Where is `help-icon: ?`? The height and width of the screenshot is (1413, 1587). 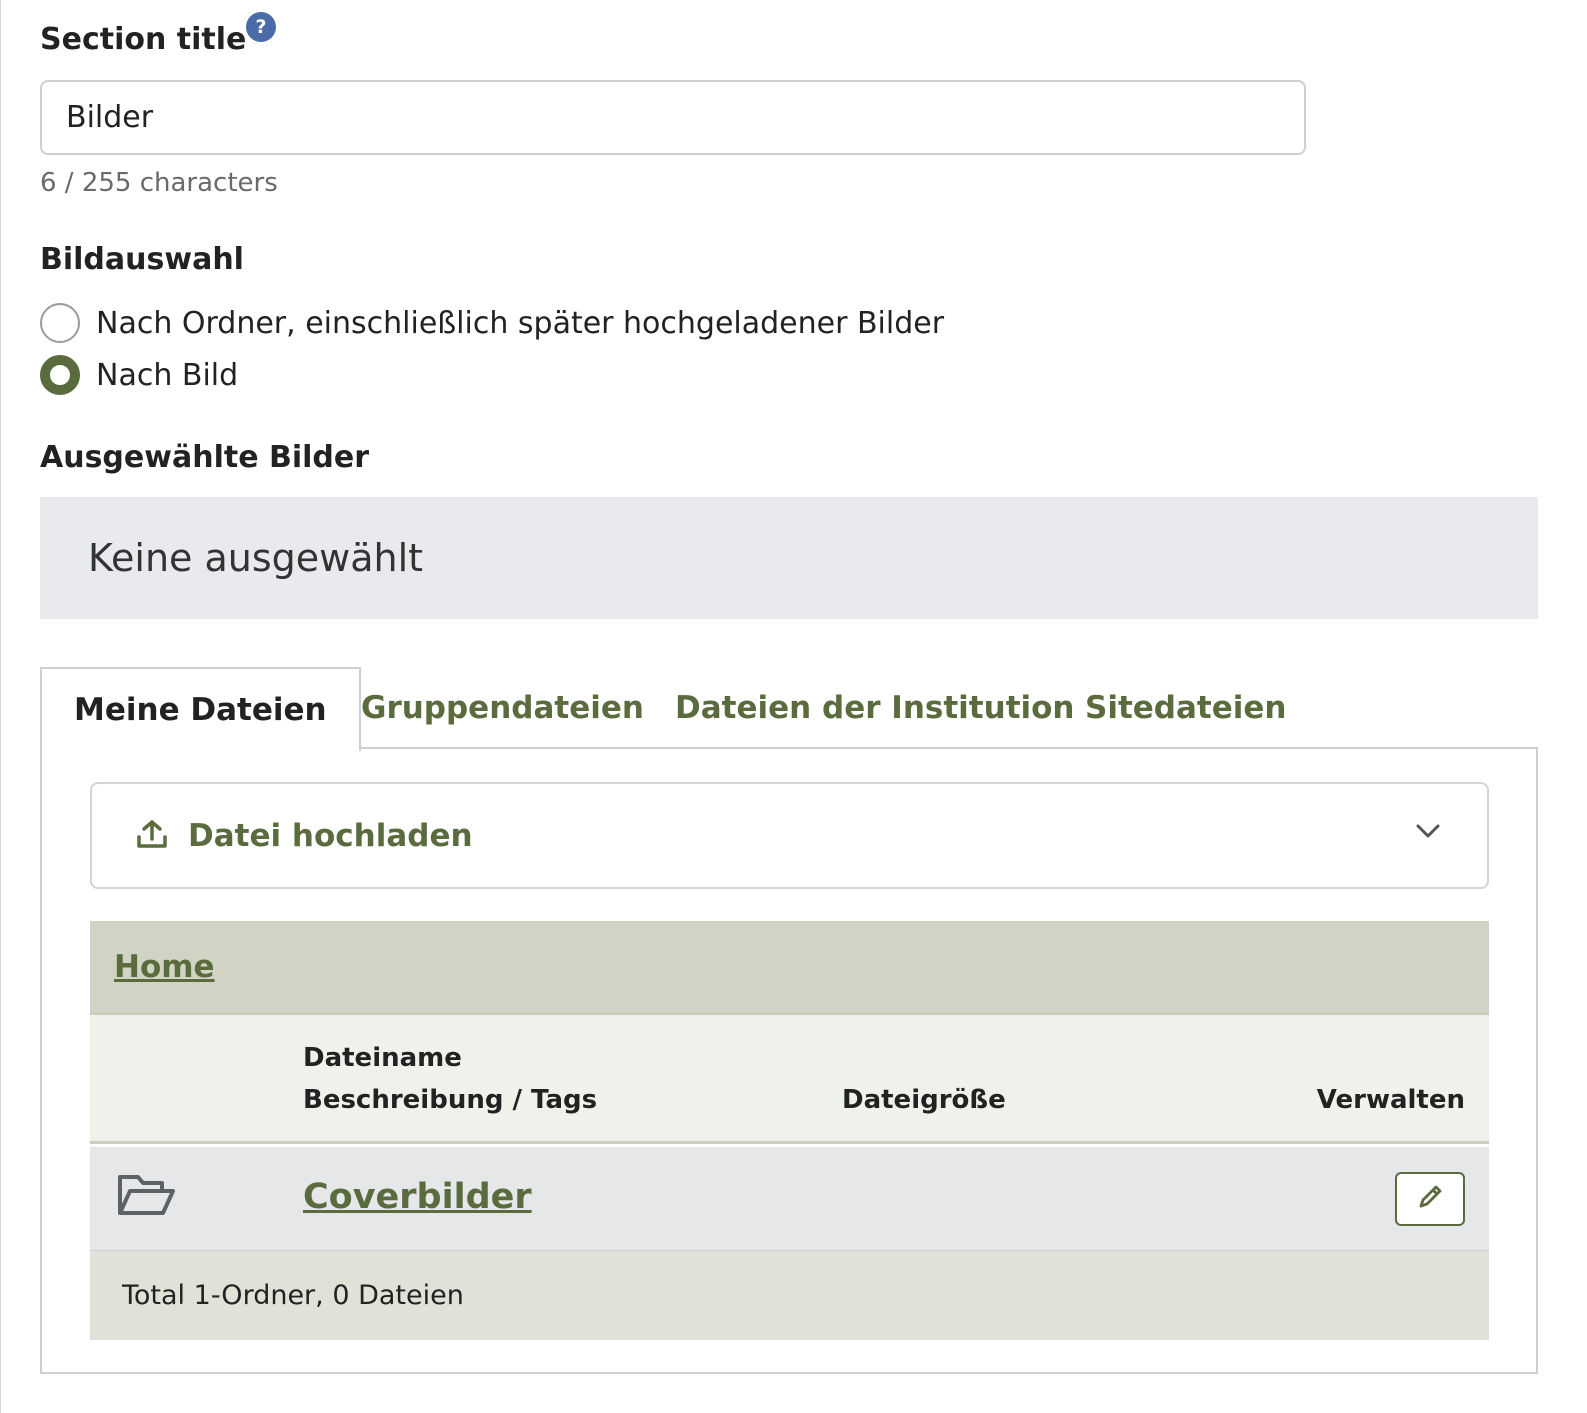 help-icon: ? is located at coordinates (261, 27).